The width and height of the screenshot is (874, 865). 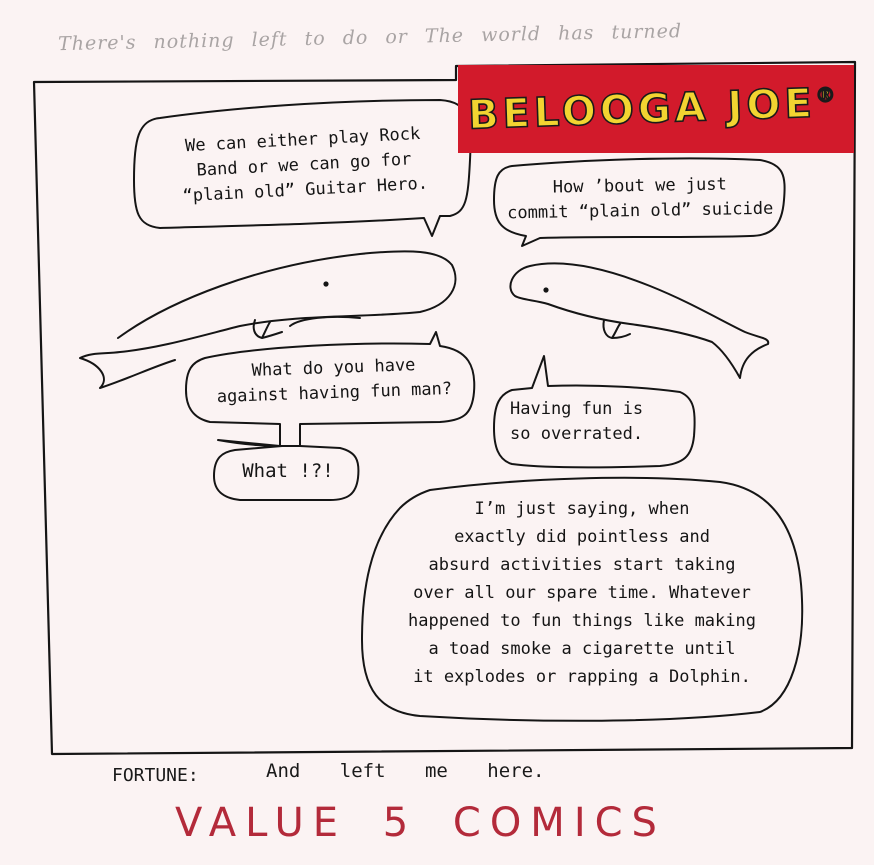 I want to click on registered-mark: ®, so click(x=825, y=95).